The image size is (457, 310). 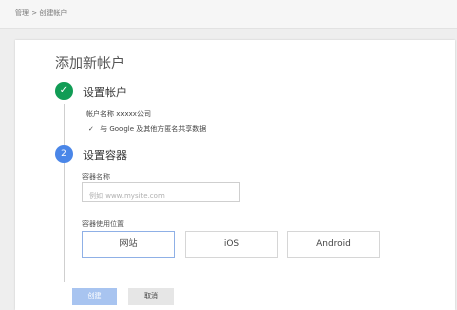 I want to click on container-name-field, so click(x=163, y=193).